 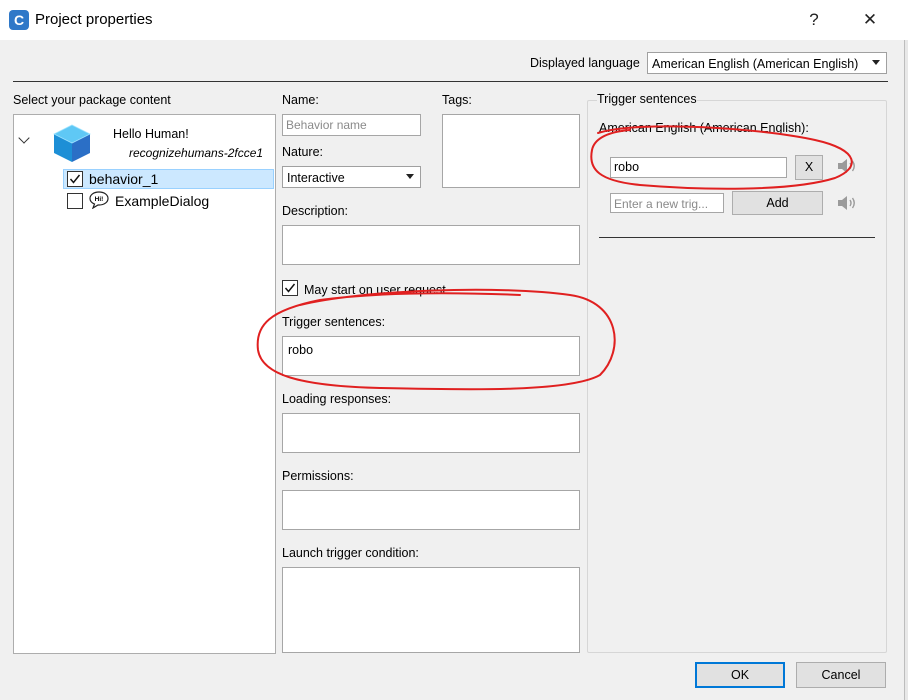 I want to click on package-content-label: Select your package content, so click(x=92, y=100).